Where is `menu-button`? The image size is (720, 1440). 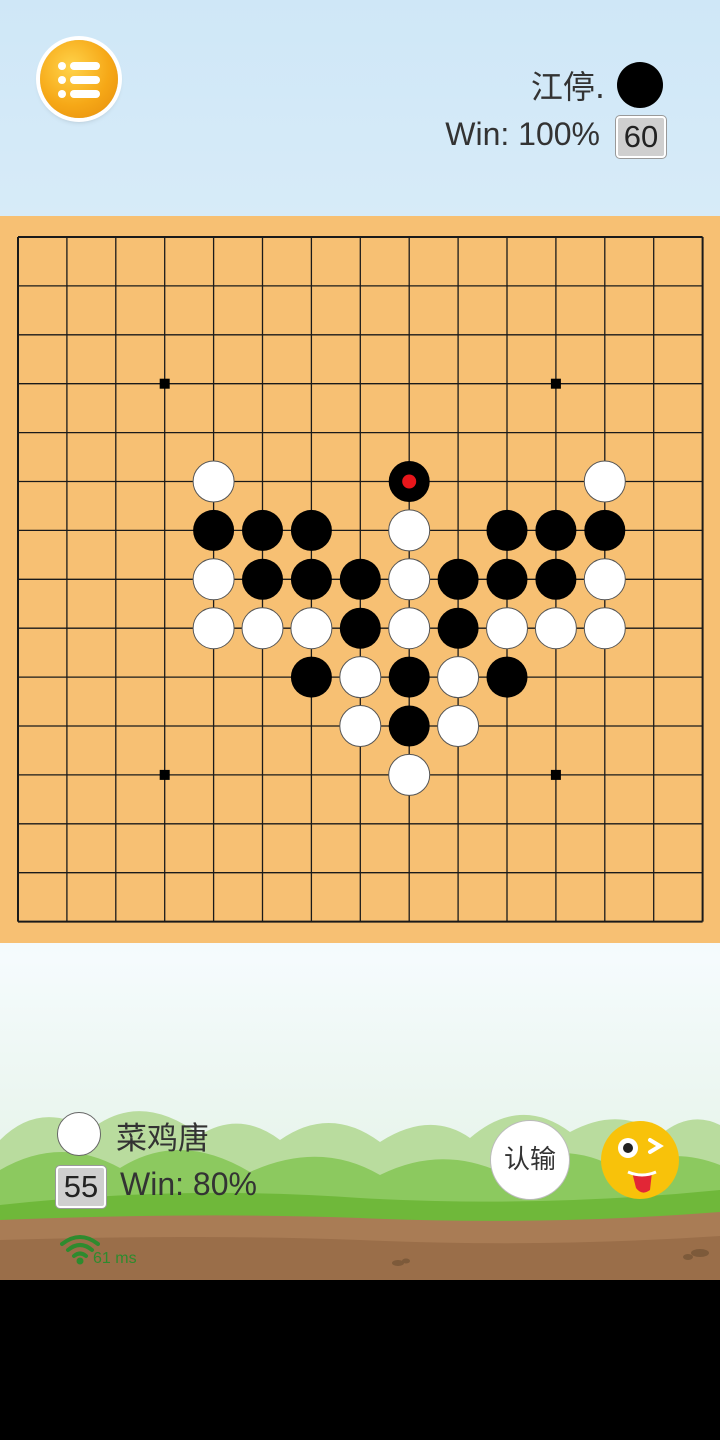
menu-button is located at coordinates (79, 79).